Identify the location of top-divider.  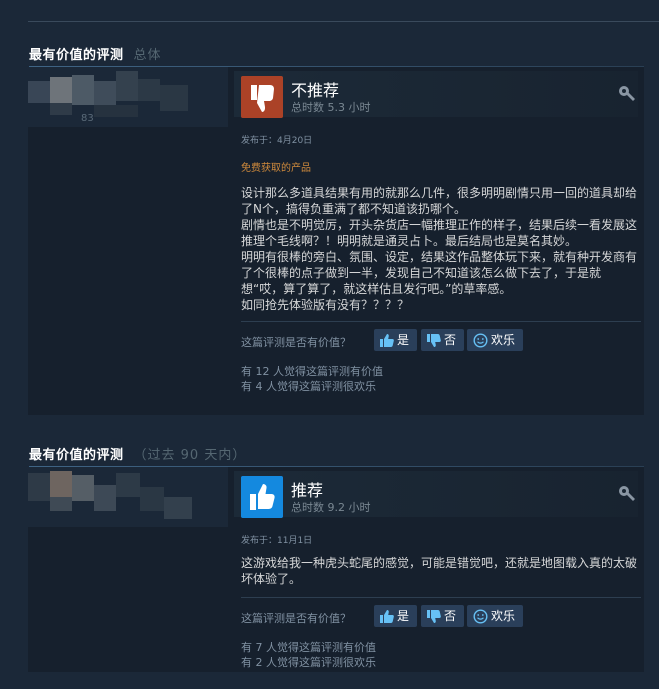
(343, 21).